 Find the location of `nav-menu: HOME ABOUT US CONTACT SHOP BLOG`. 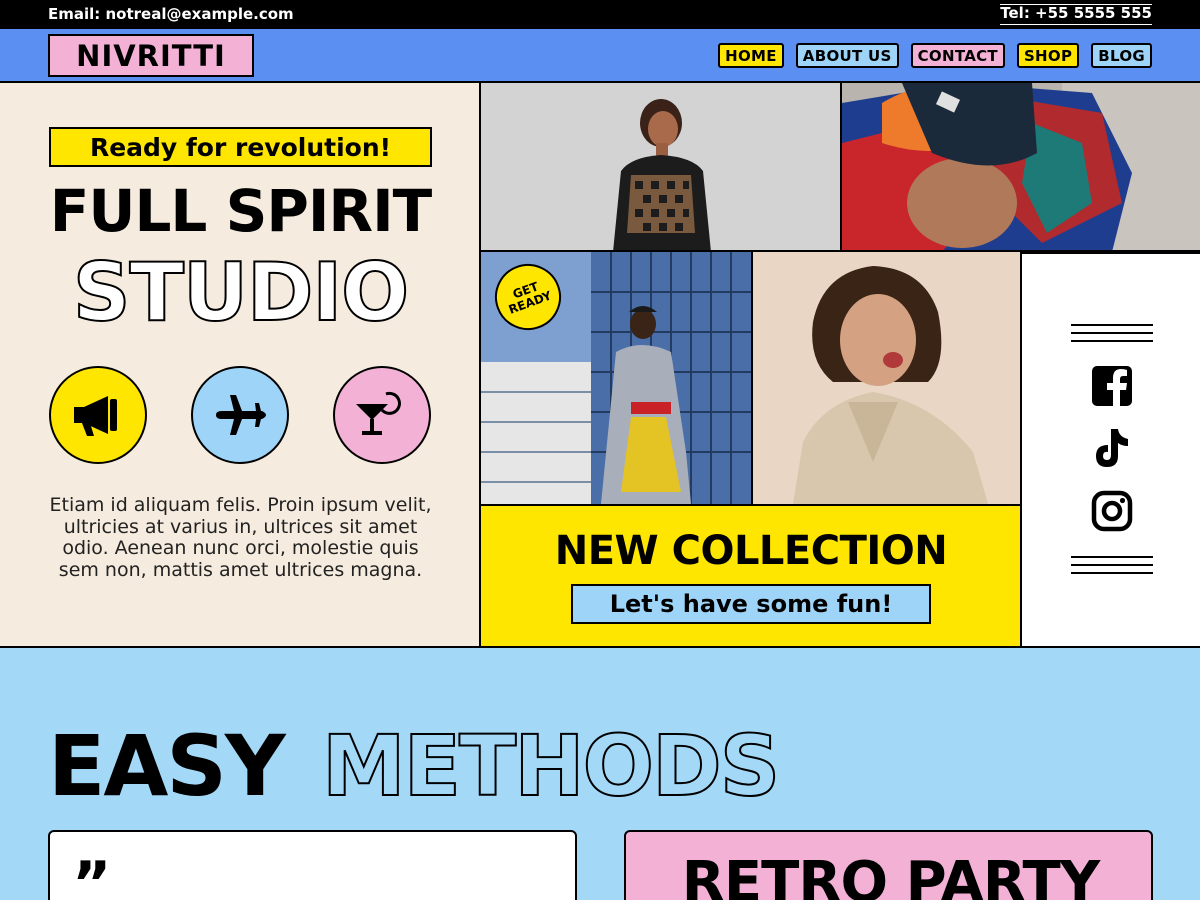

nav-menu: HOME ABOUT US CONTACT SHOP BLOG is located at coordinates (935, 55).